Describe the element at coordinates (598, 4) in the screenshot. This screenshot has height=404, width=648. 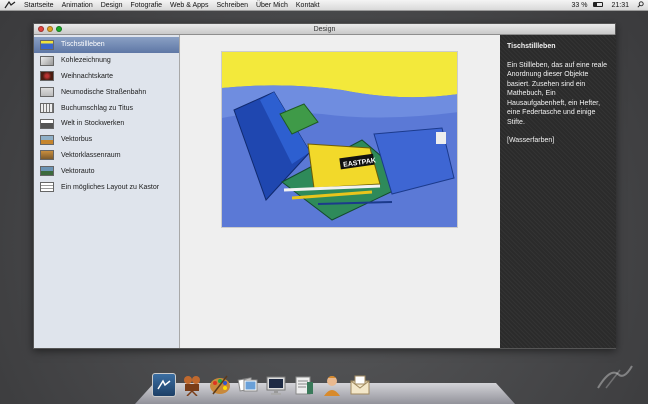
I see `battery-icon` at that location.